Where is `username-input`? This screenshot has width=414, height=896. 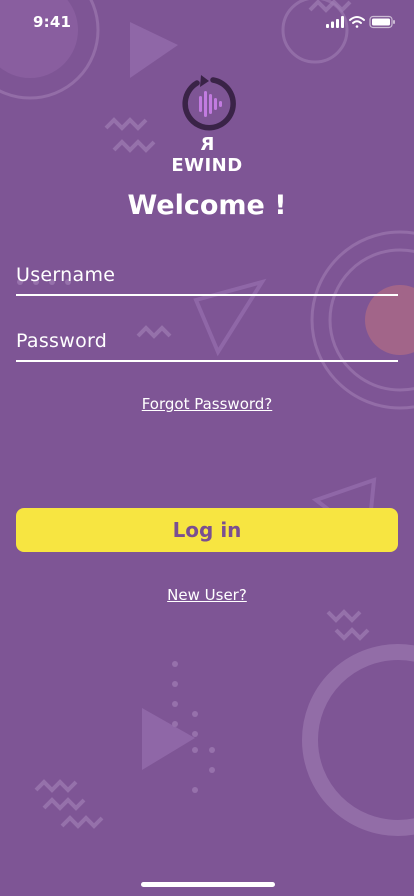
username-input is located at coordinates (207, 275).